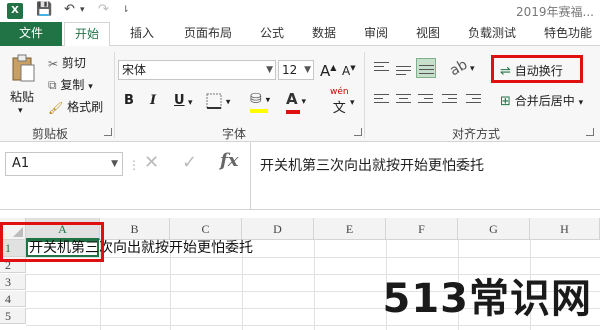 This screenshot has height=330, width=600. What do you see at coordinates (189, 162) in the screenshot?
I see `enter-icon: ✓` at bounding box center [189, 162].